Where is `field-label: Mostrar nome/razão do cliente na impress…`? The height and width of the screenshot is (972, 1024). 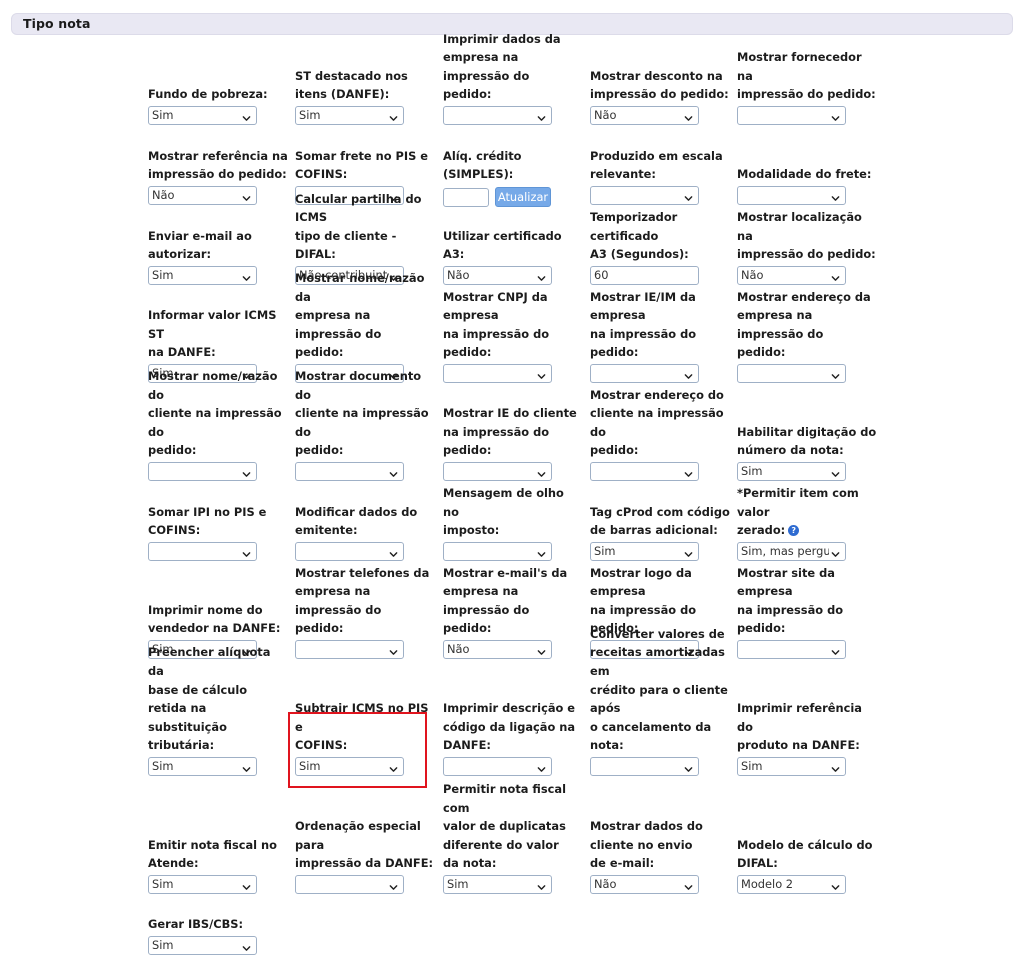
field-label: Mostrar nome/razão do cliente na impress… is located at coordinates (218, 413).